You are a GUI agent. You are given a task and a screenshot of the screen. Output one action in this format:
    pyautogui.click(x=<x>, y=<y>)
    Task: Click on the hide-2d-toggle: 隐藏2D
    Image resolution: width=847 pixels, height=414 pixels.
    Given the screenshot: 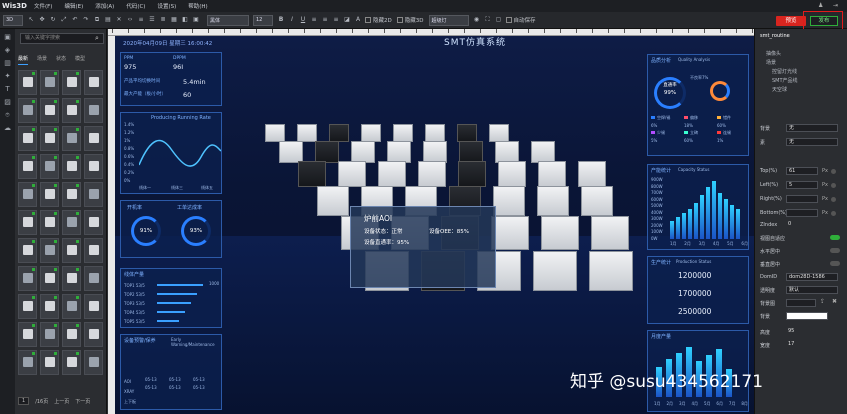 What is the action you would take?
    pyautogui.click(x=378, y=20)
    